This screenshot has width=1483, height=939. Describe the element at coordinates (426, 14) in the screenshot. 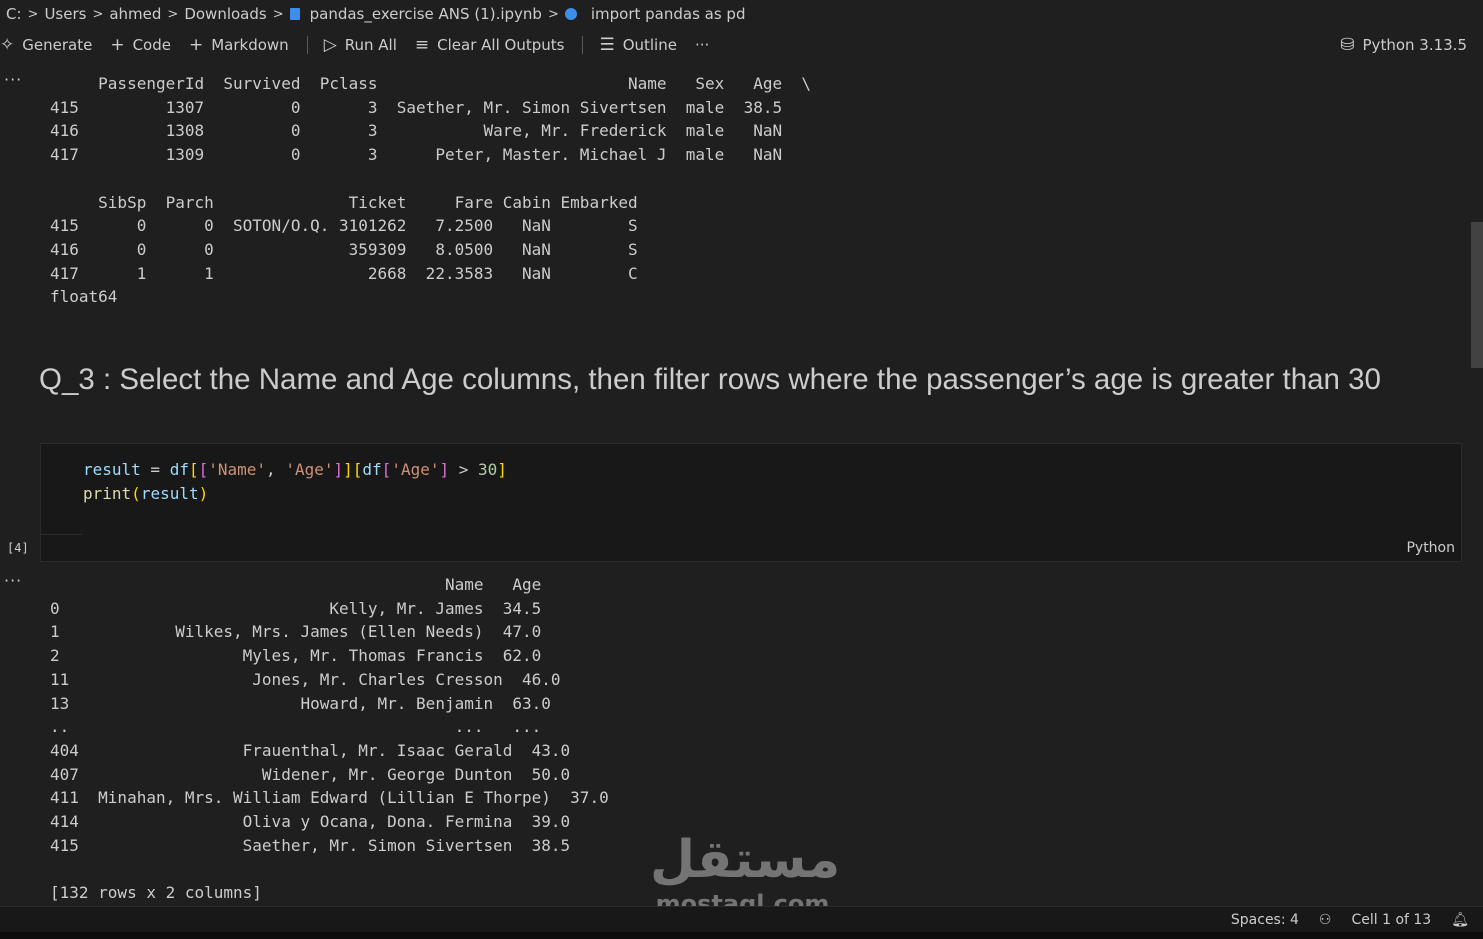

I see `breadcrumb-notebook: pandas_exercise ANS (1).ipynb` at that location.